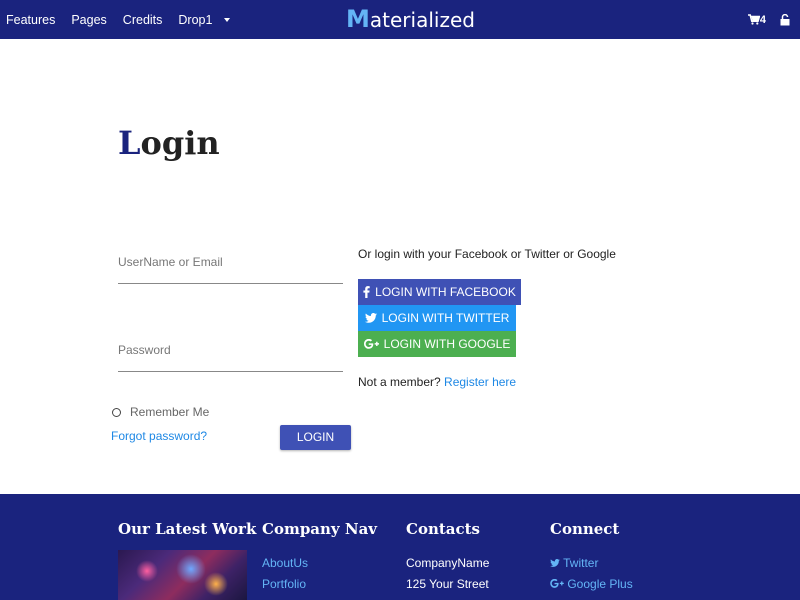 The height and width of the screenshot is (600, 800). Describe the element at coordinates (170, 262) in the screenshot. I see `username-placeholder: UserName or Email` at that location.